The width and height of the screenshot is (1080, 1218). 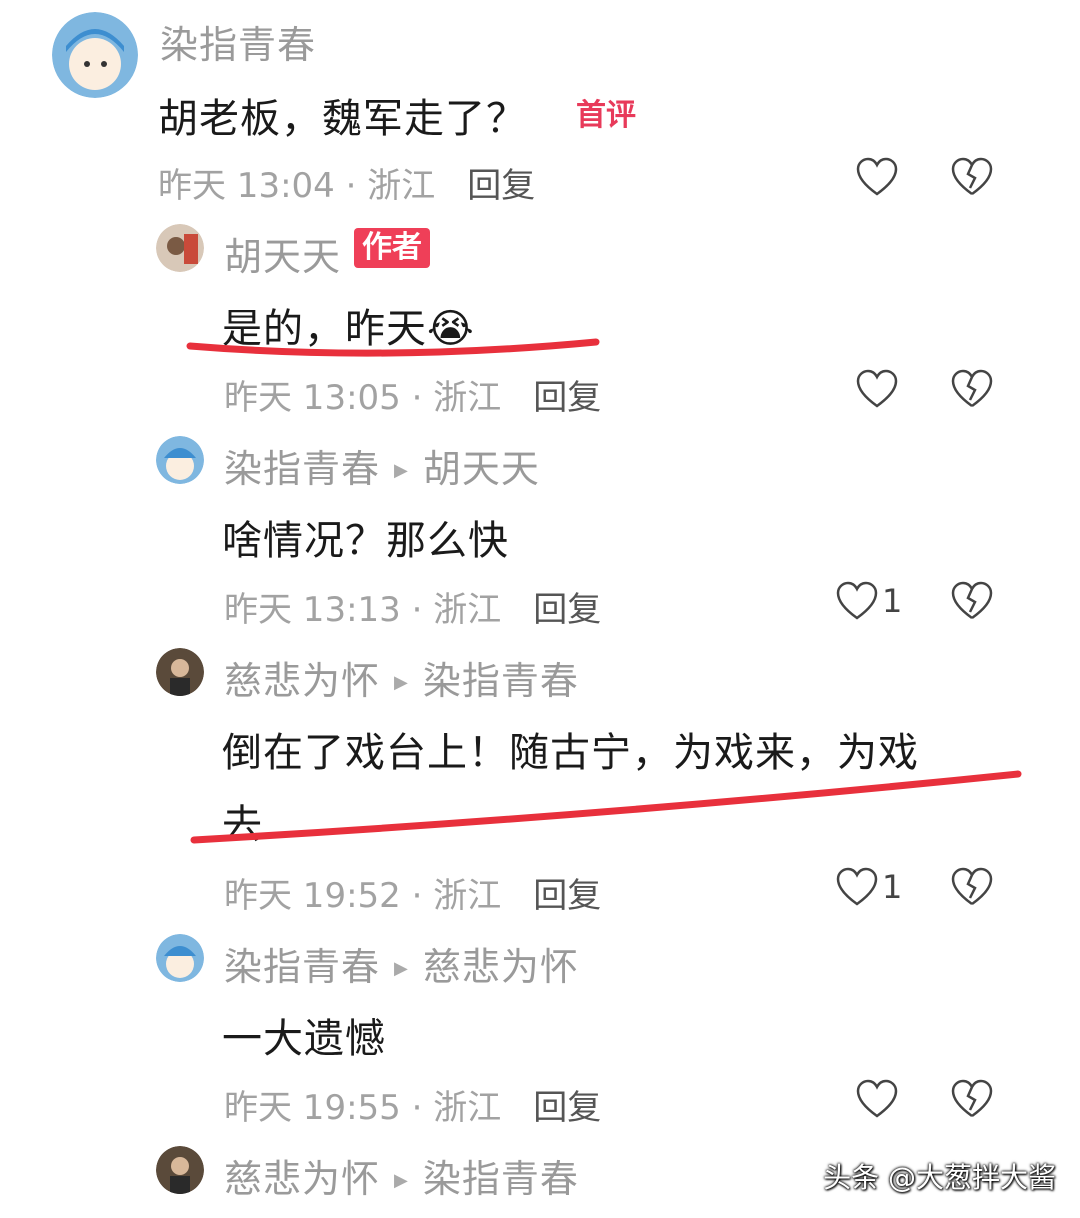 What do you see at coordinates (392, 248) in the screenshot?
I see `author-badge: 作者` at bounding box center [392, 248].